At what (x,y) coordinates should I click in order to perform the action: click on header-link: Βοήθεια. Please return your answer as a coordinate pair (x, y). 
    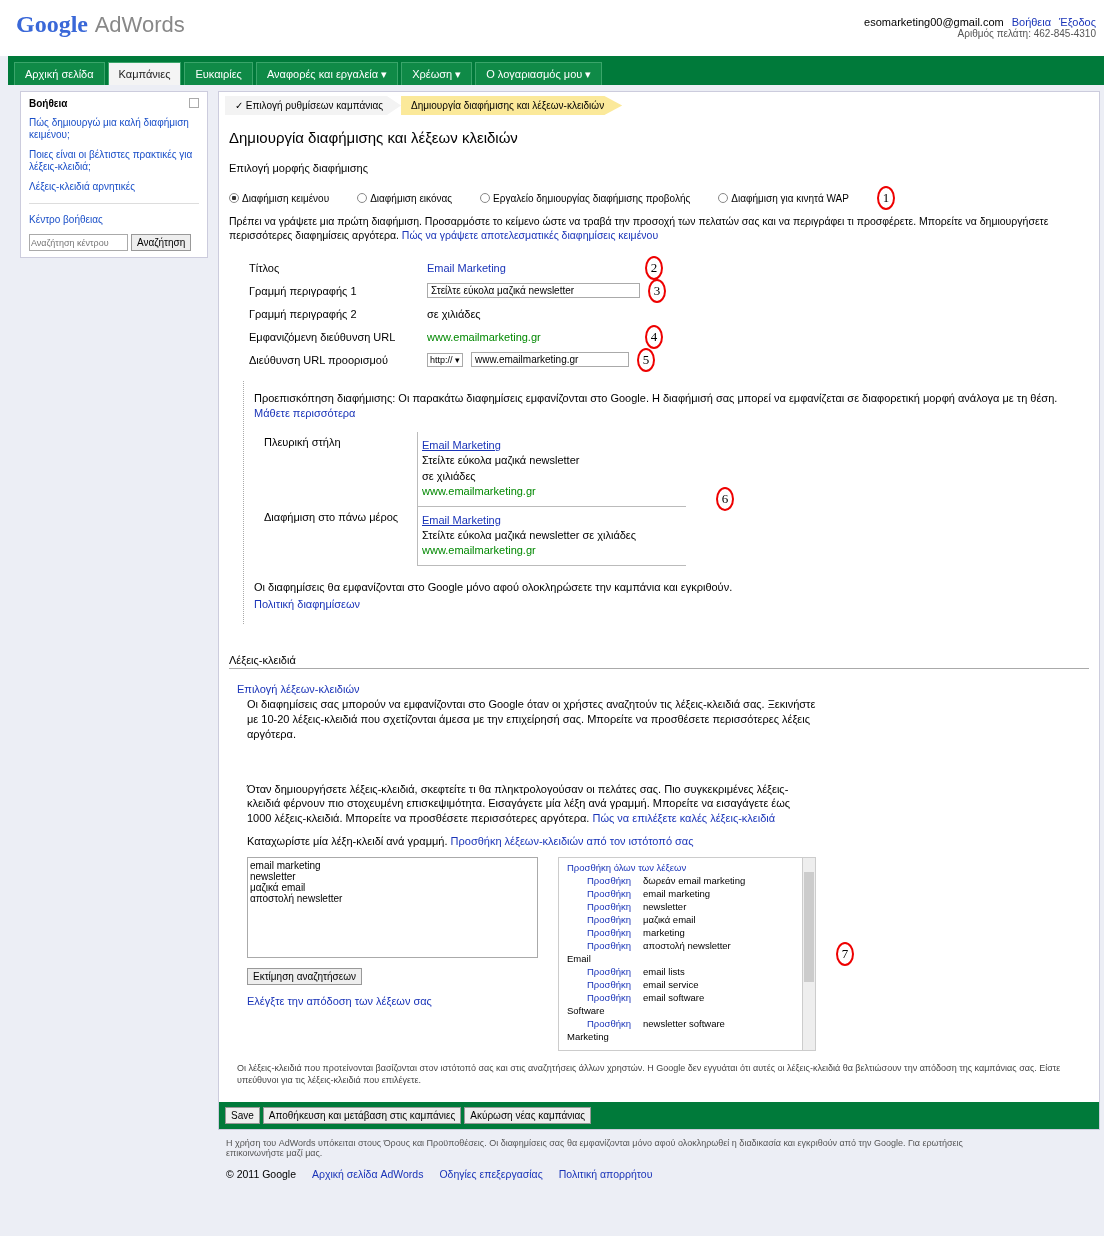
    Looking at the image, I should click on (1031, 22).